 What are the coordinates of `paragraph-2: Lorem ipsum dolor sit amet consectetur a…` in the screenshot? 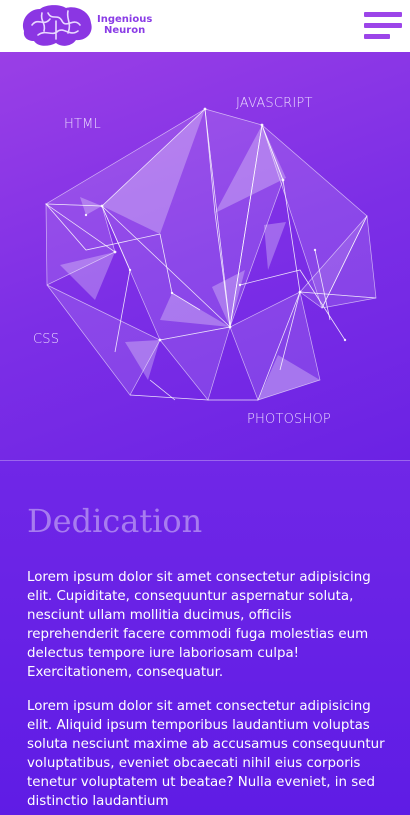 It's located at (206, 754).